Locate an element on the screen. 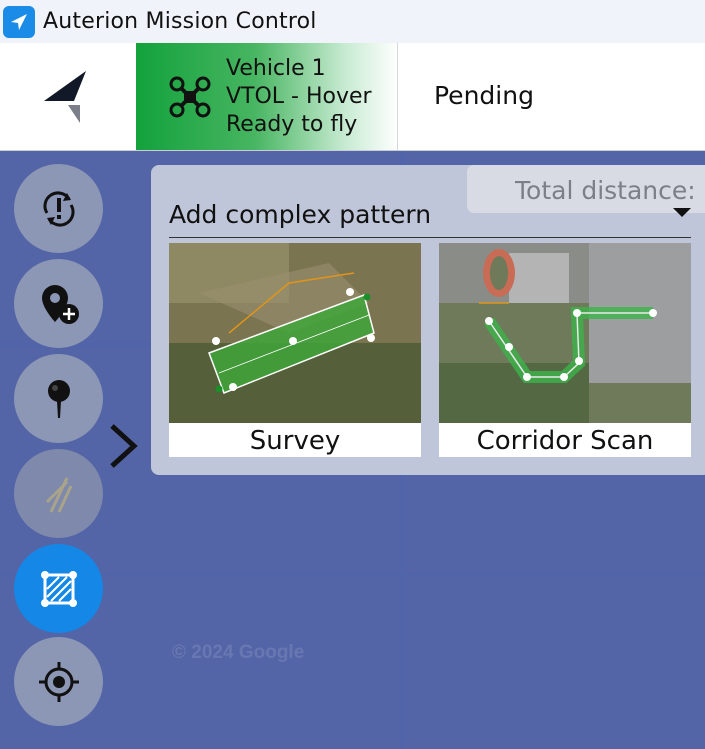 The height and width of the screenshot is (749, 705). auterion-logo-button is located at coordinates (68, 96).